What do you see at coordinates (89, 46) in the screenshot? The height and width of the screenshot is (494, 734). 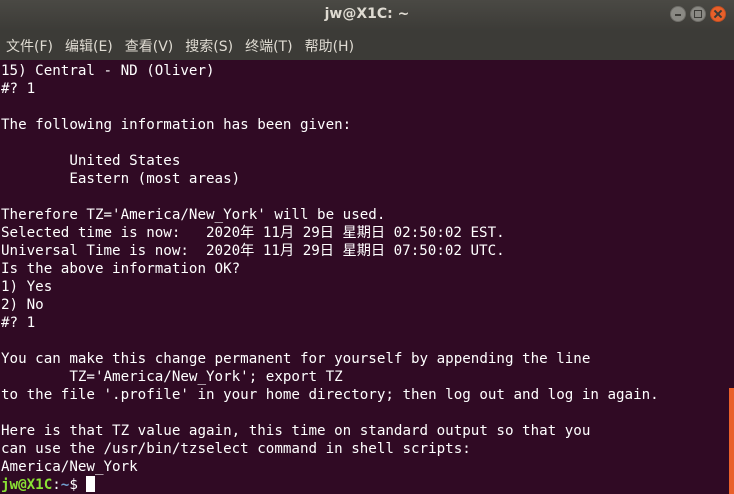 I see `menu-edit: 编辑(E)` at bounding box center [89, 46].